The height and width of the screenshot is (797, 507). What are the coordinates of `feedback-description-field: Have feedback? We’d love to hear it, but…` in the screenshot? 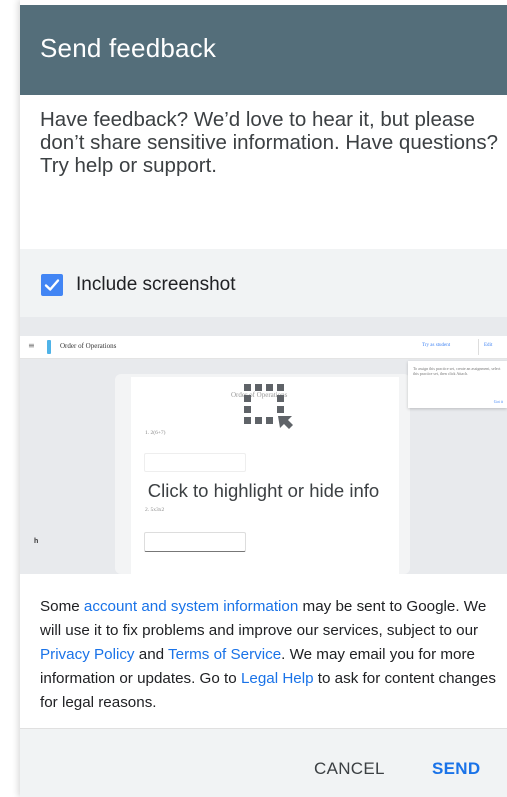 It's located at (270, 142).